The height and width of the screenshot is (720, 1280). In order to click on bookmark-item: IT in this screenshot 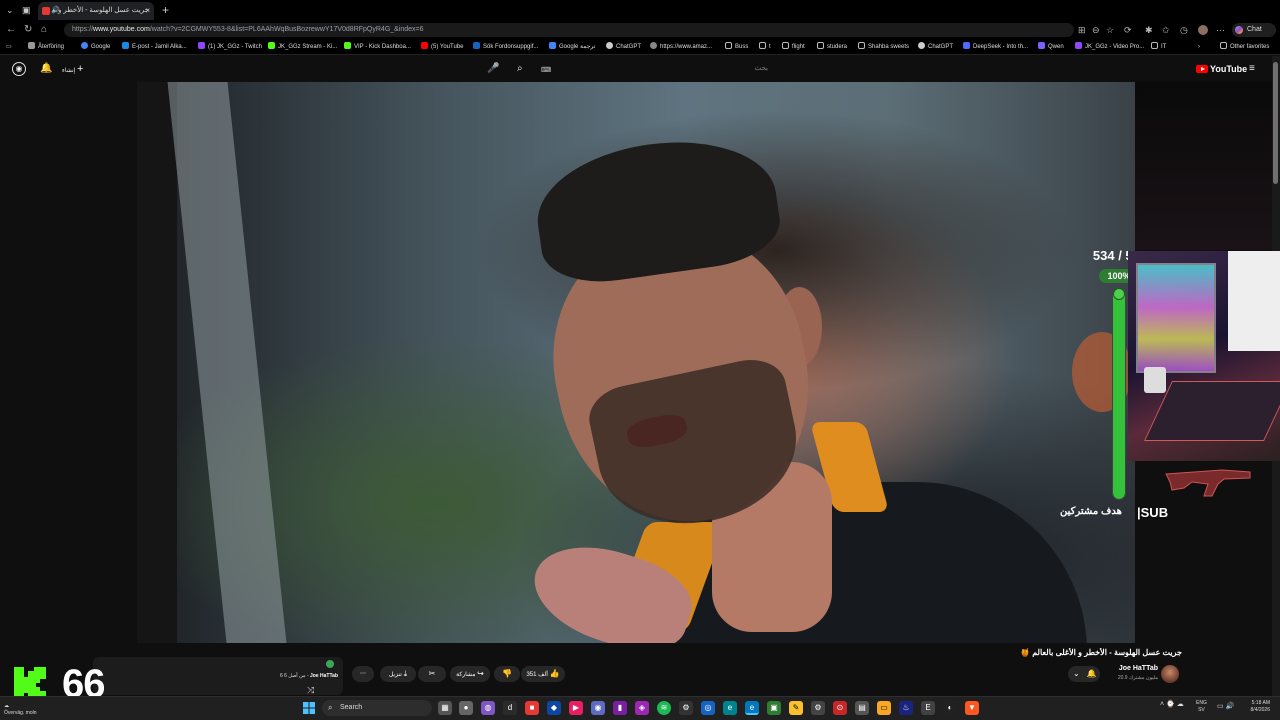, I will do `click(1158, 47)`.